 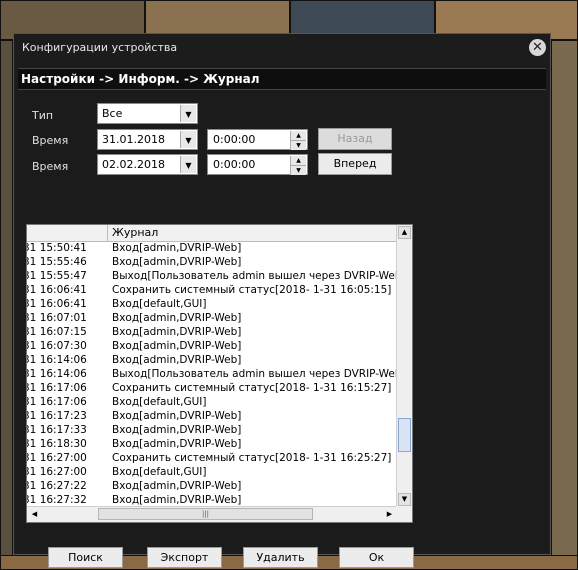 I want to click on log-time: 31 16:27:22, so click(x=57, y=486).